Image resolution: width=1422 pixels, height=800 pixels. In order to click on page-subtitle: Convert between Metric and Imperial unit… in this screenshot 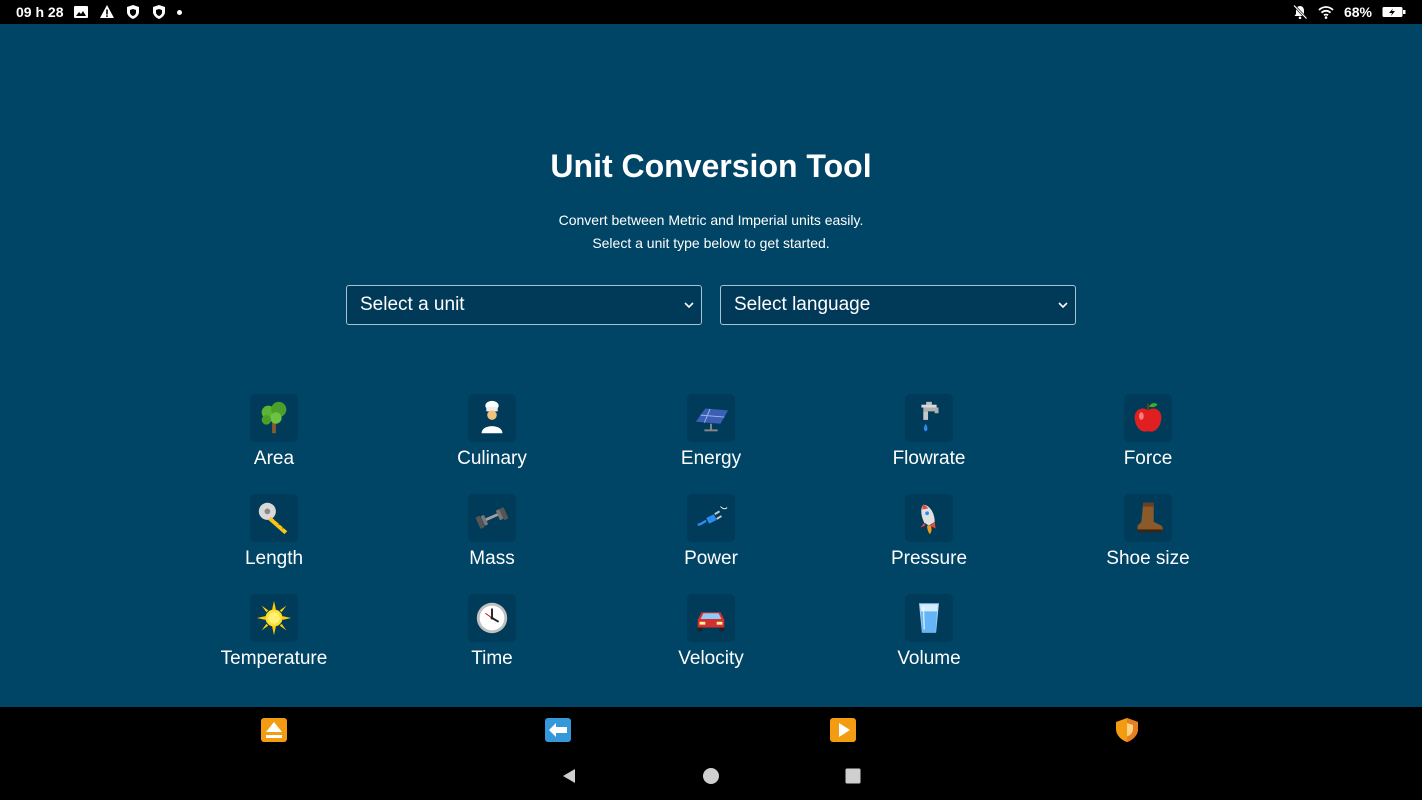, I will do `click(711, 232)`.